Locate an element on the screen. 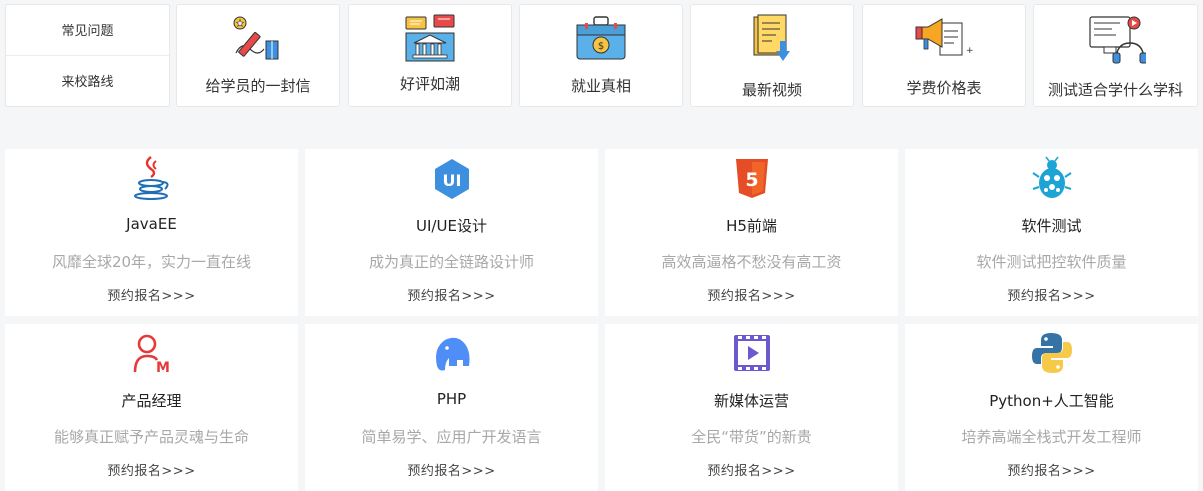  course-desc: 能够真正赋予产品灵魂与生命 is located at coordinates (151, 437).